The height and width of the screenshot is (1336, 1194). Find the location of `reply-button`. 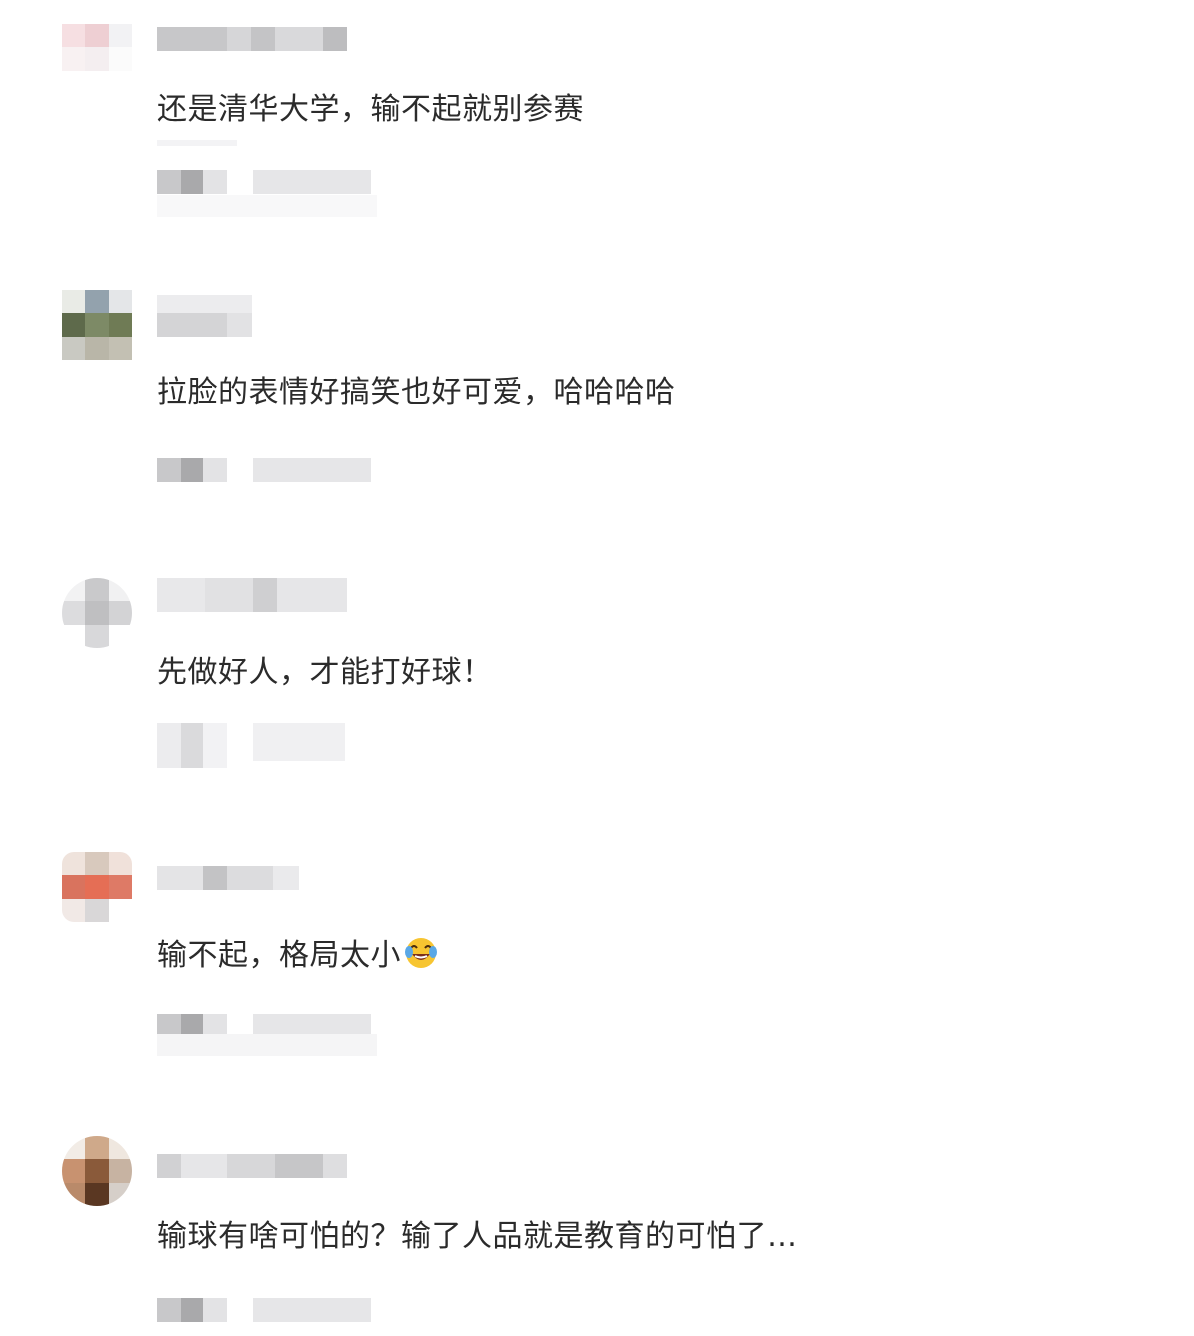

reply-button is located at coordinates (312, 1310).